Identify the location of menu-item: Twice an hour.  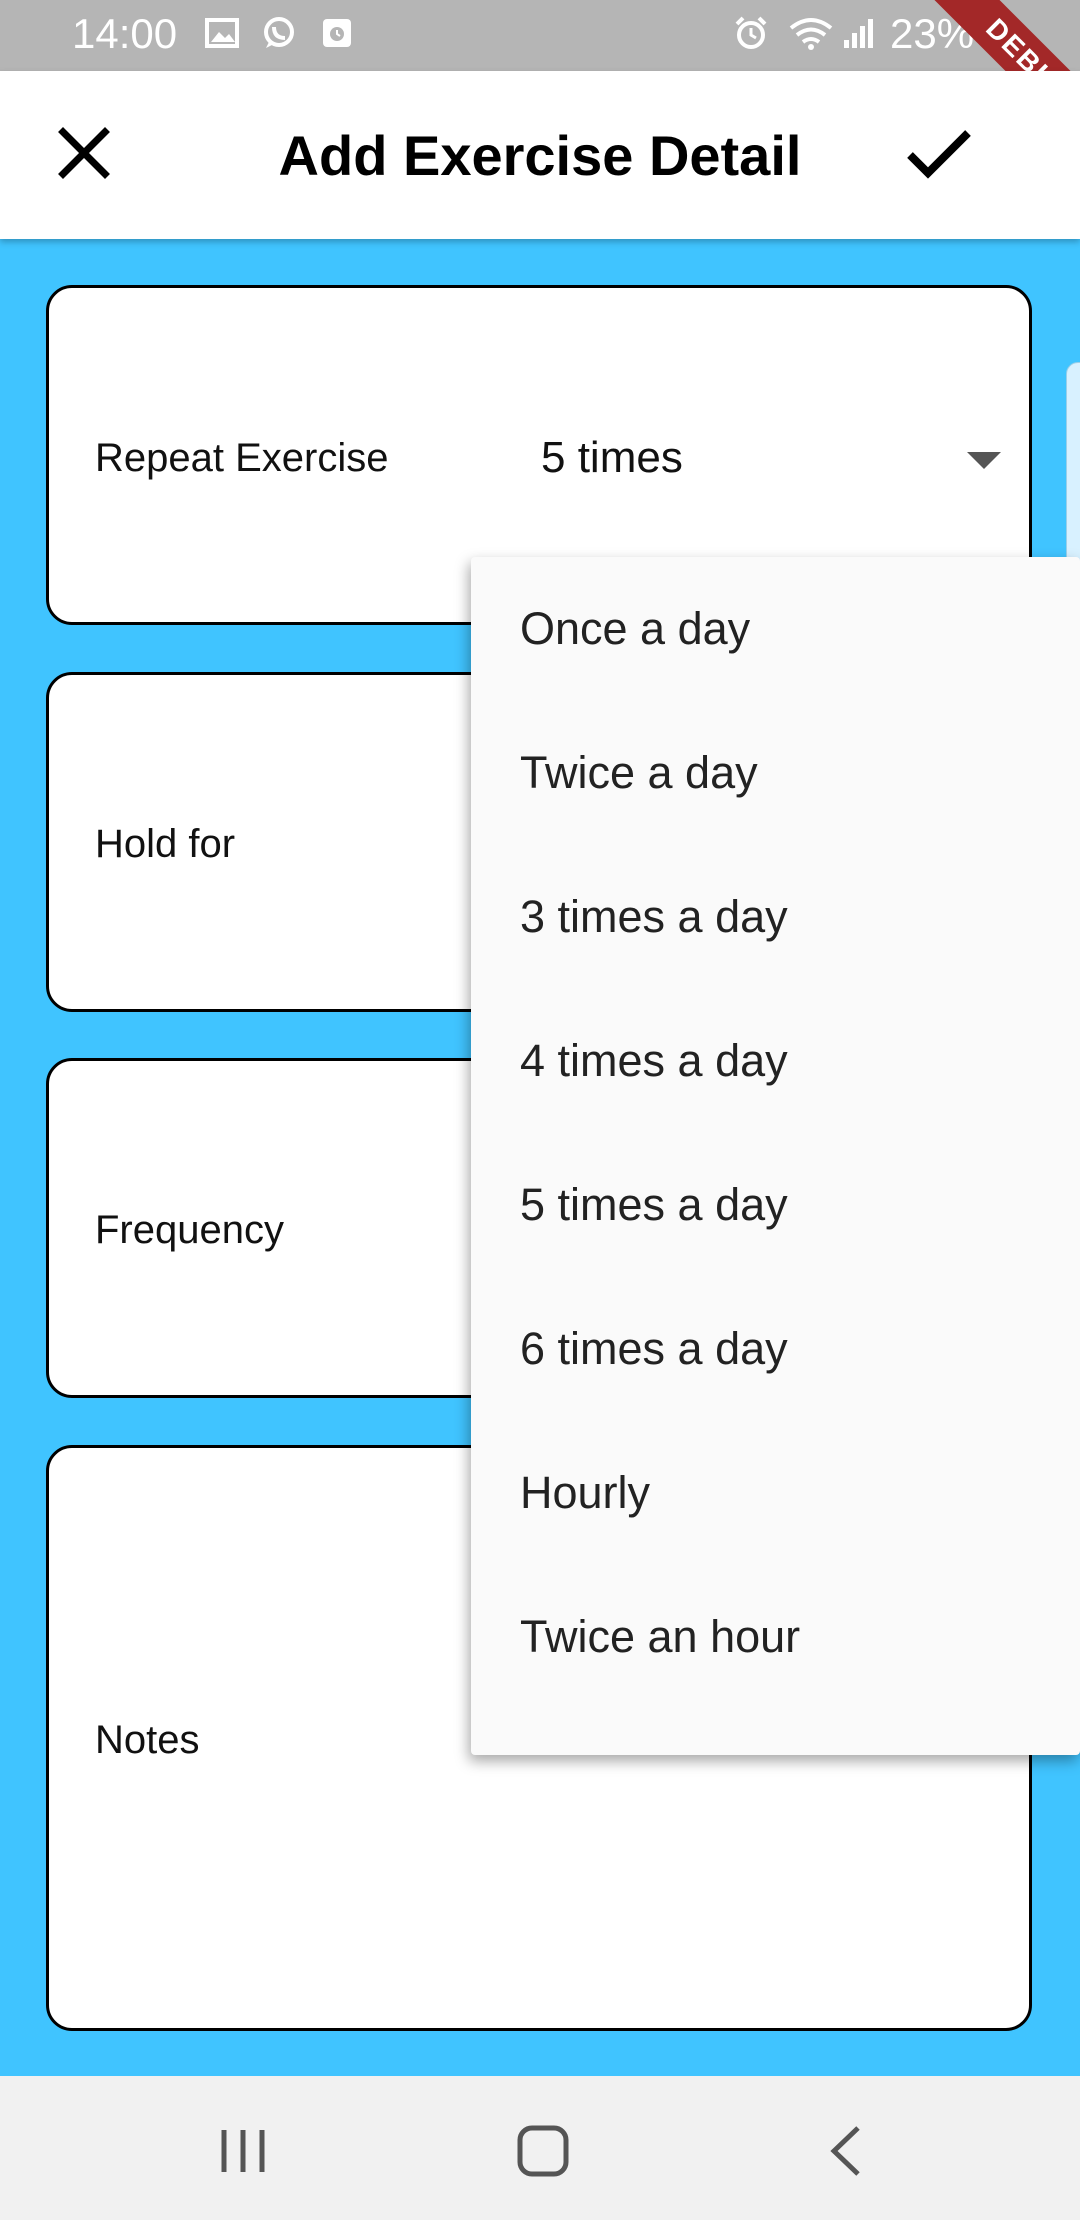
(775, 1637).